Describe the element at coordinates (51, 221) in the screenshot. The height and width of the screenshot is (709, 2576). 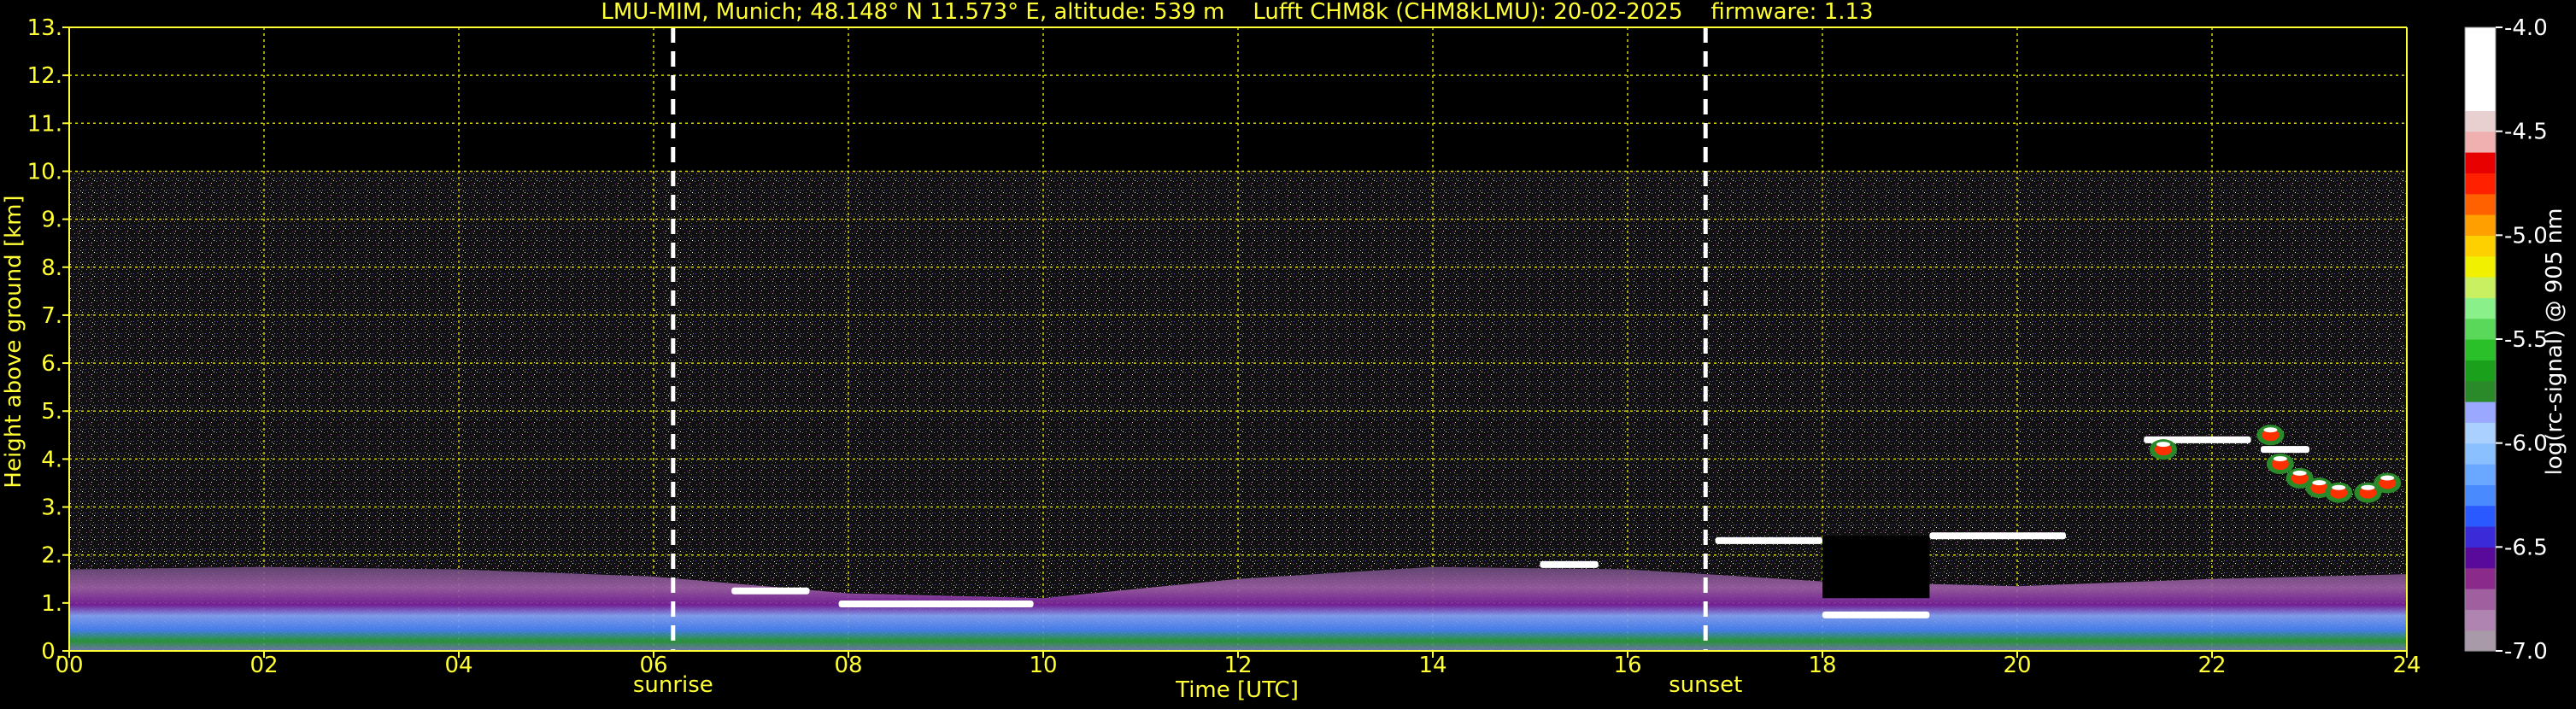
I see `y-tick-label: 9.` at that location.